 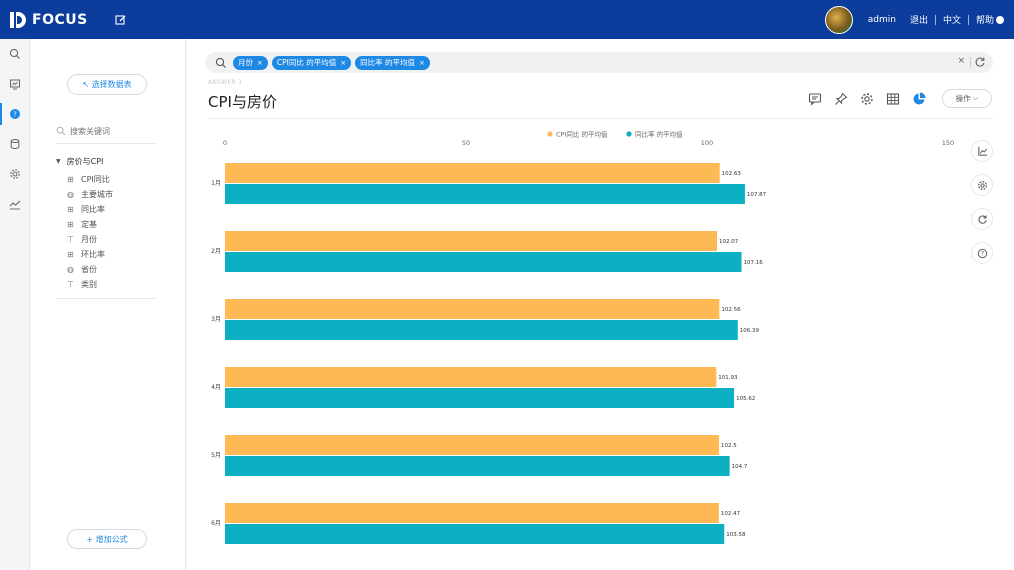 What do you see at coordinates (982, 185) in the screenshot?
I see `chart-settings-button` at bounding box center [982, 185].